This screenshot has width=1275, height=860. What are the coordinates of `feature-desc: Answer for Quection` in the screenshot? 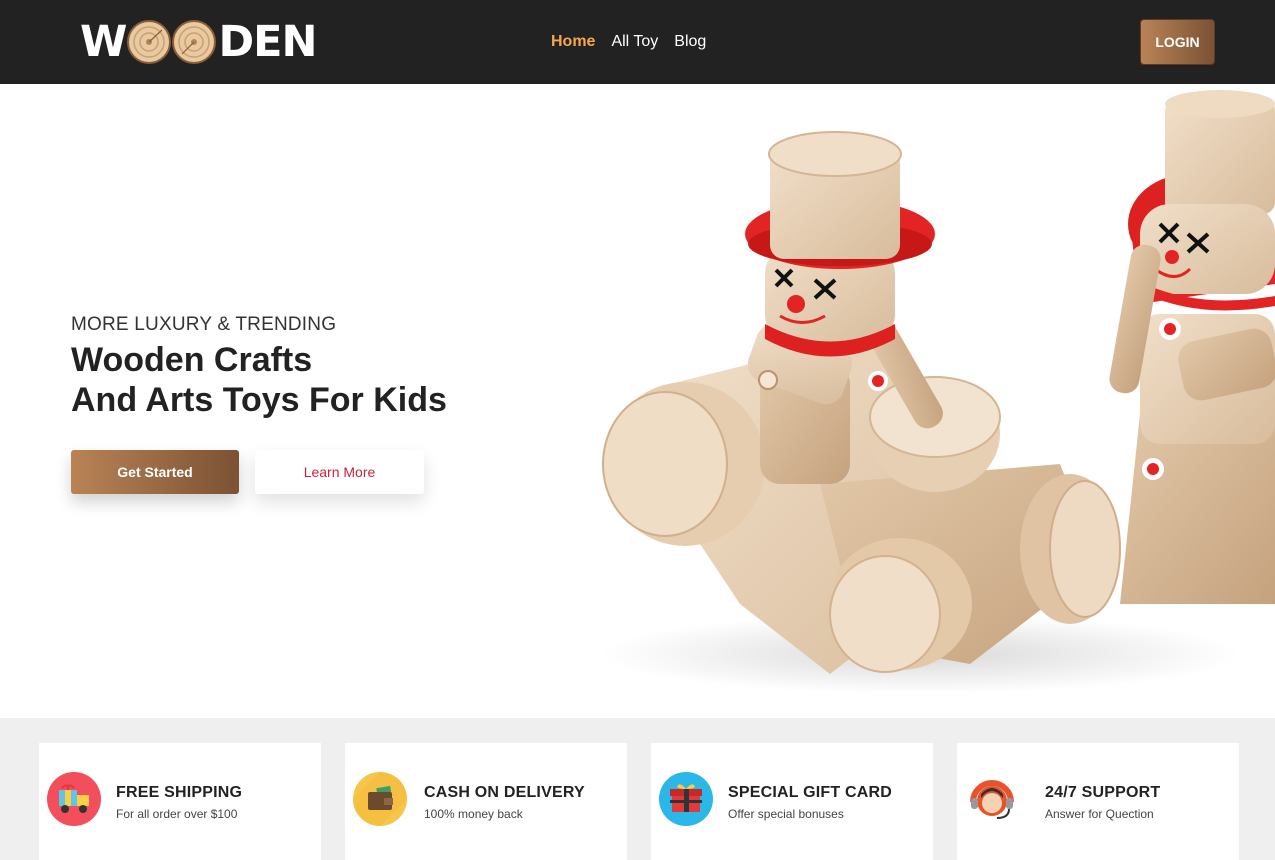 It's located at (1099, 814).